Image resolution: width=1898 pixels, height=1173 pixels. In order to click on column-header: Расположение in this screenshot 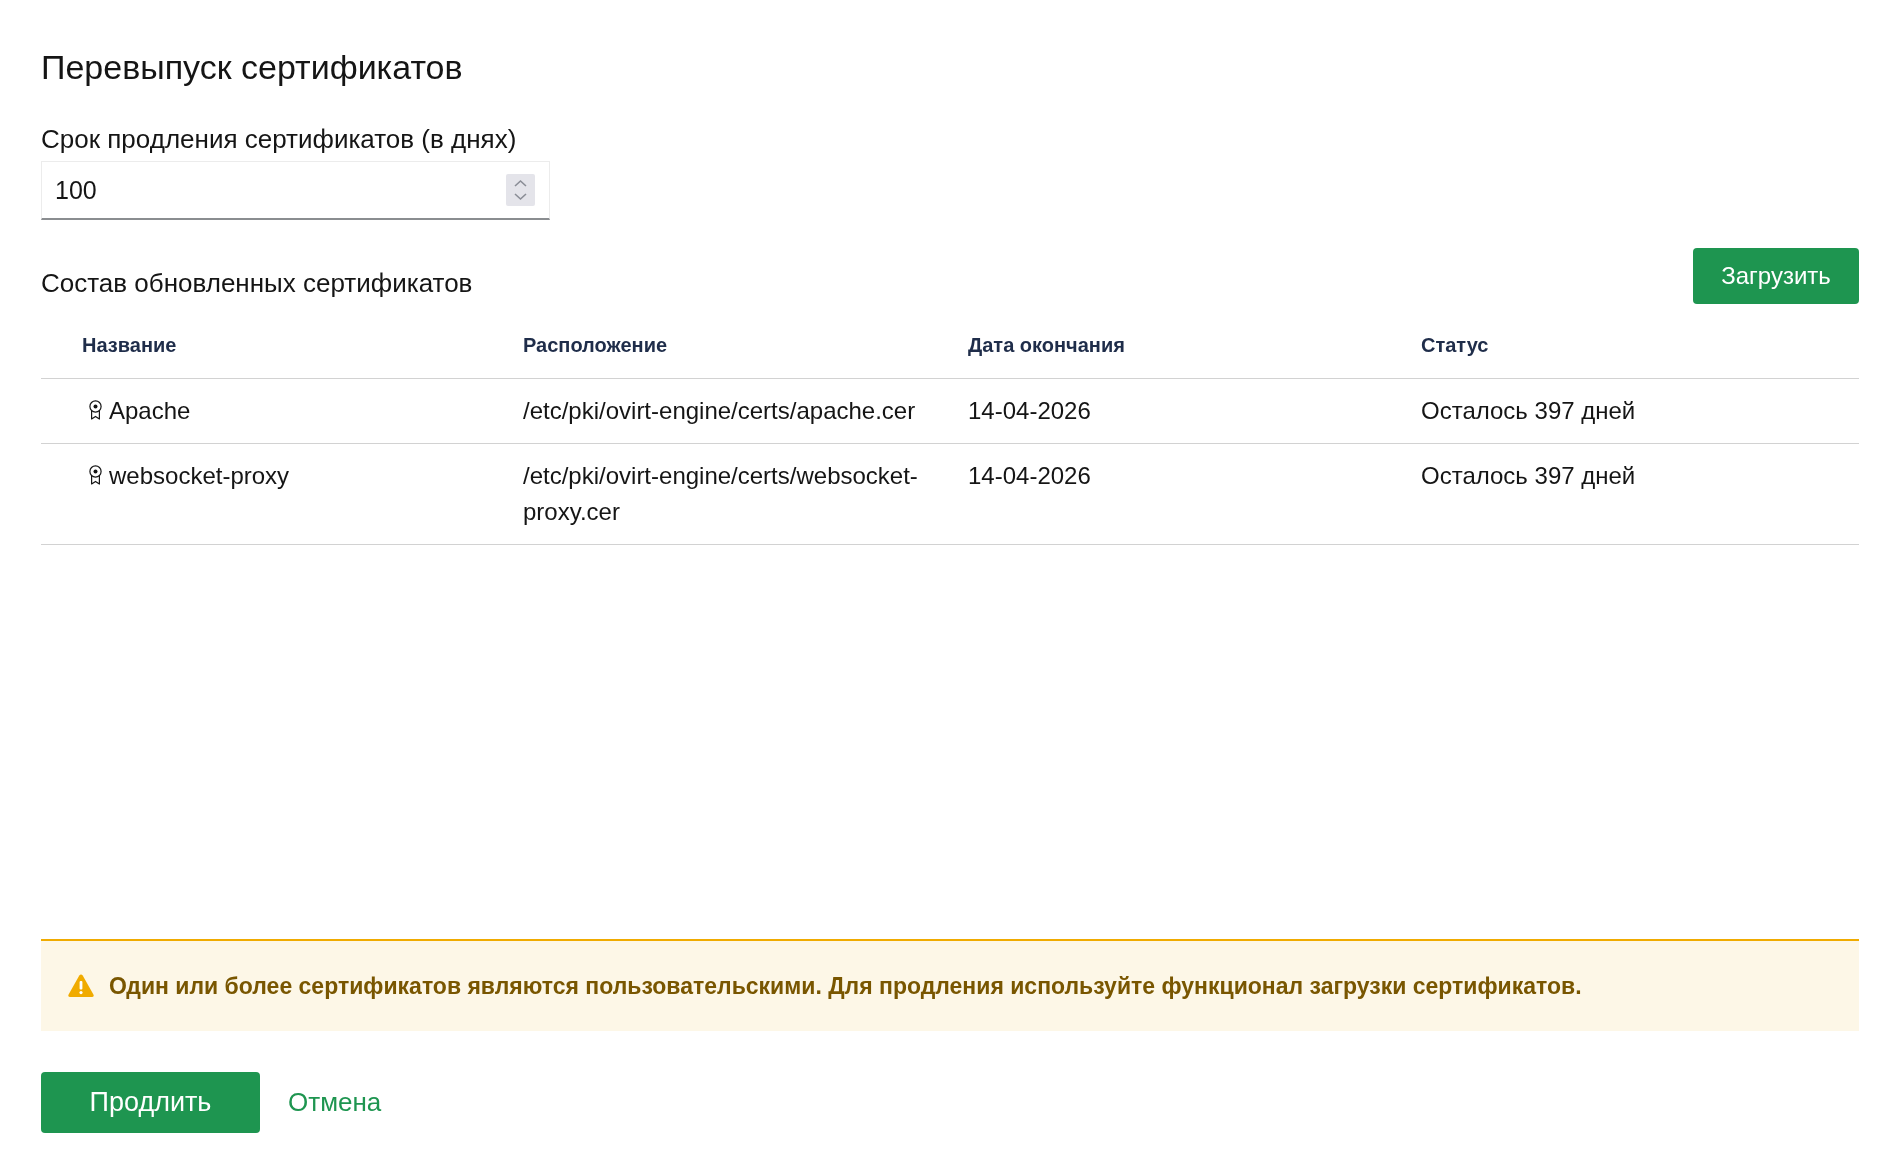, I will do `click(732, 345)`.